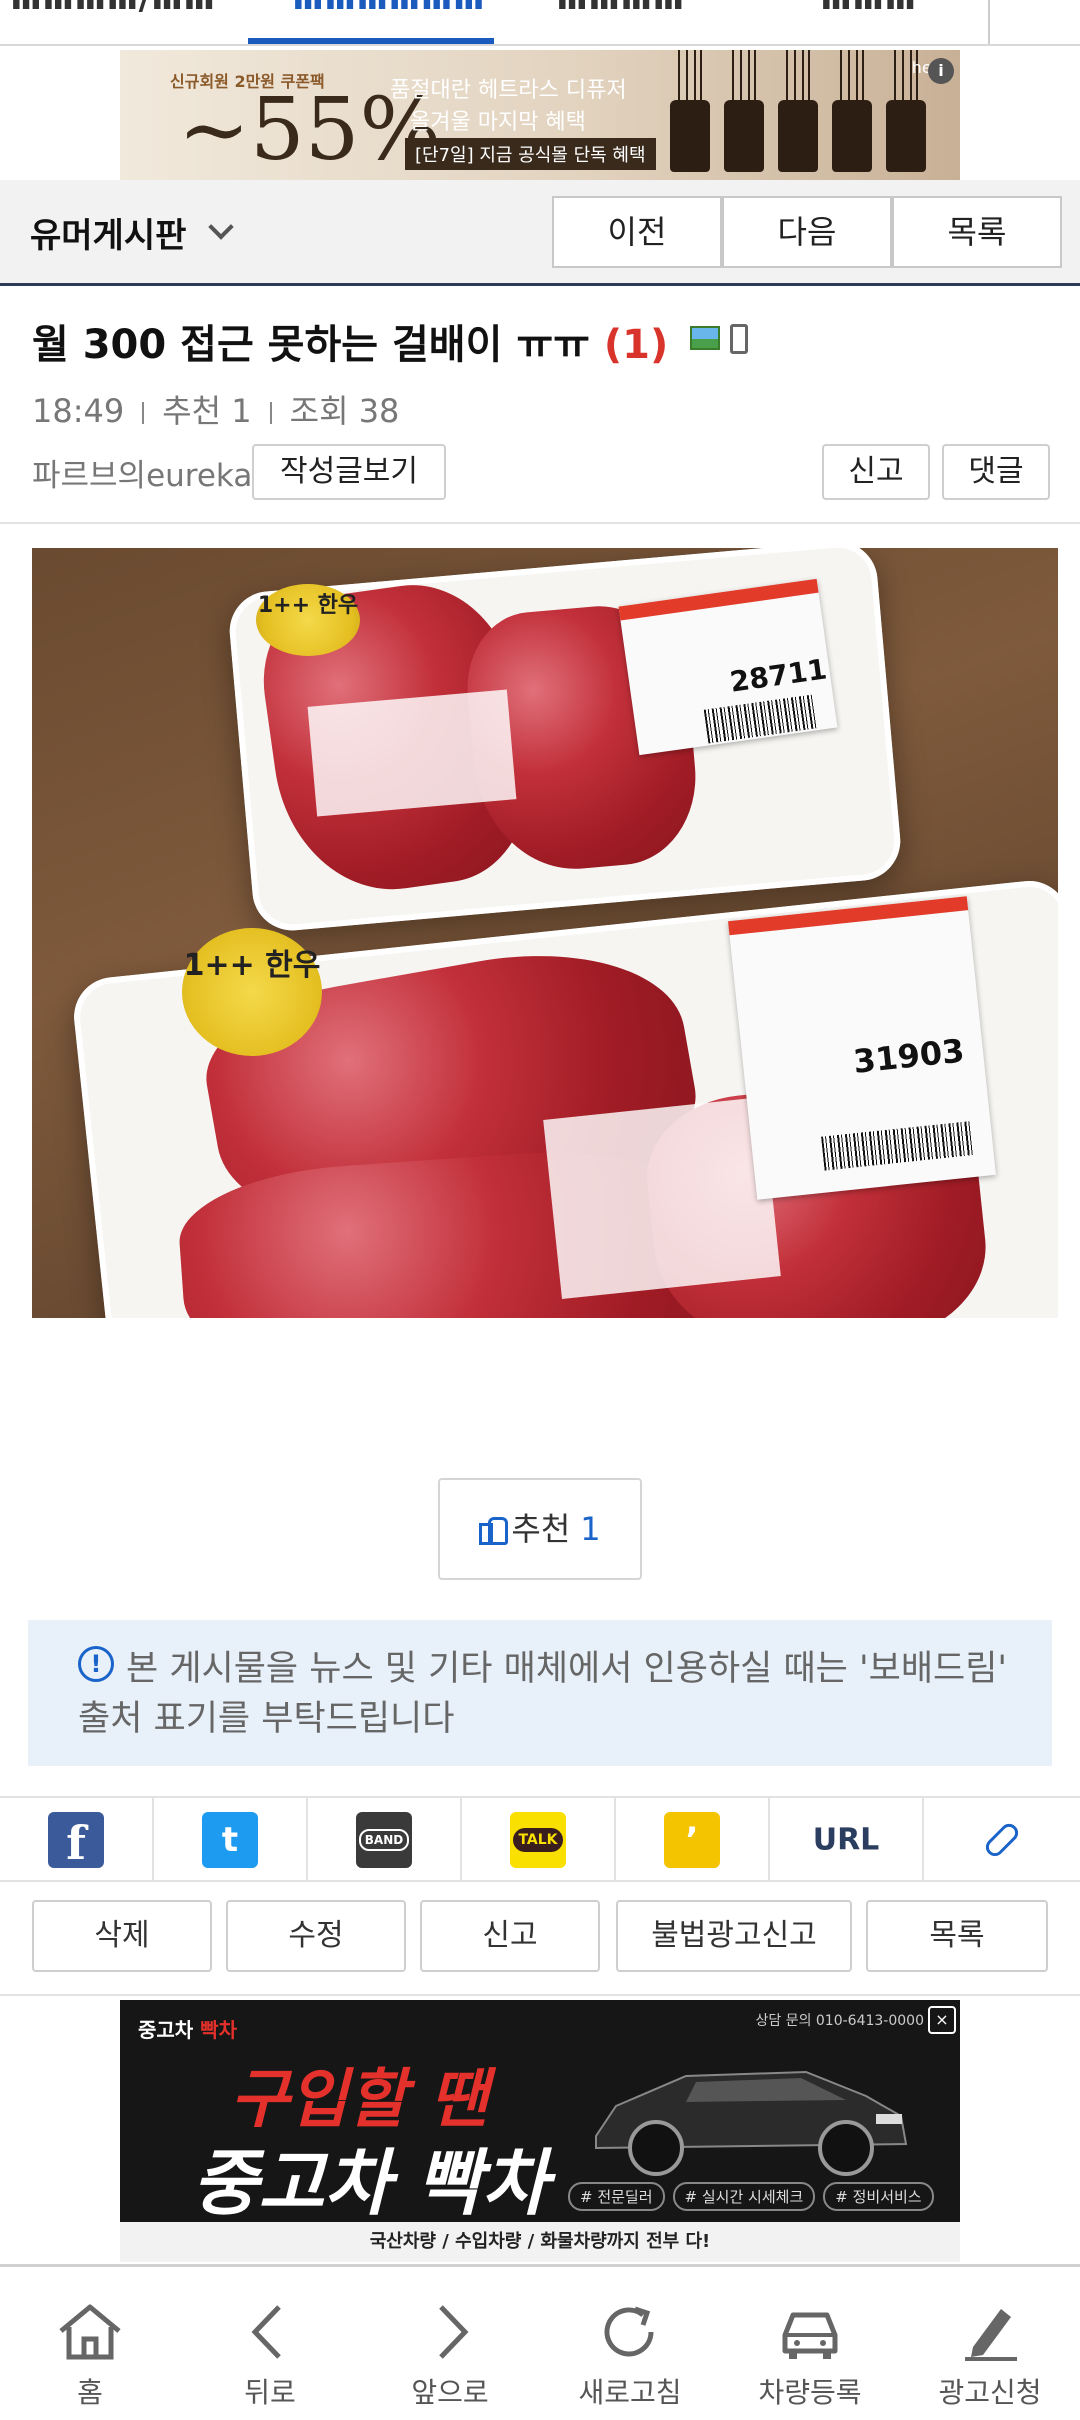 This screenshot has height=2420, width=1080. Describe the element at coordinates (370, 2183) in the screenshot. I see `ad-headline-2: 중고차 빡차` at that location.